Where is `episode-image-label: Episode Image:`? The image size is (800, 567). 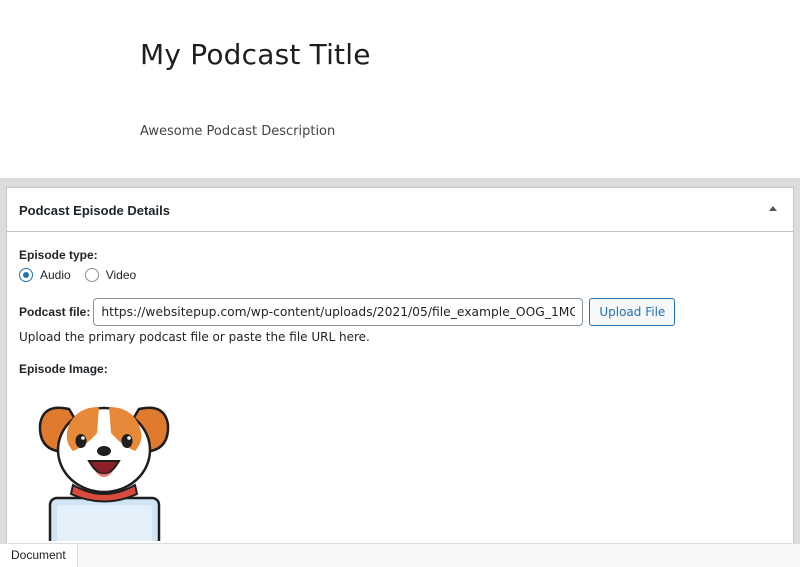 episode-image-label: Episode Image: is located at coordinates (63, 369).